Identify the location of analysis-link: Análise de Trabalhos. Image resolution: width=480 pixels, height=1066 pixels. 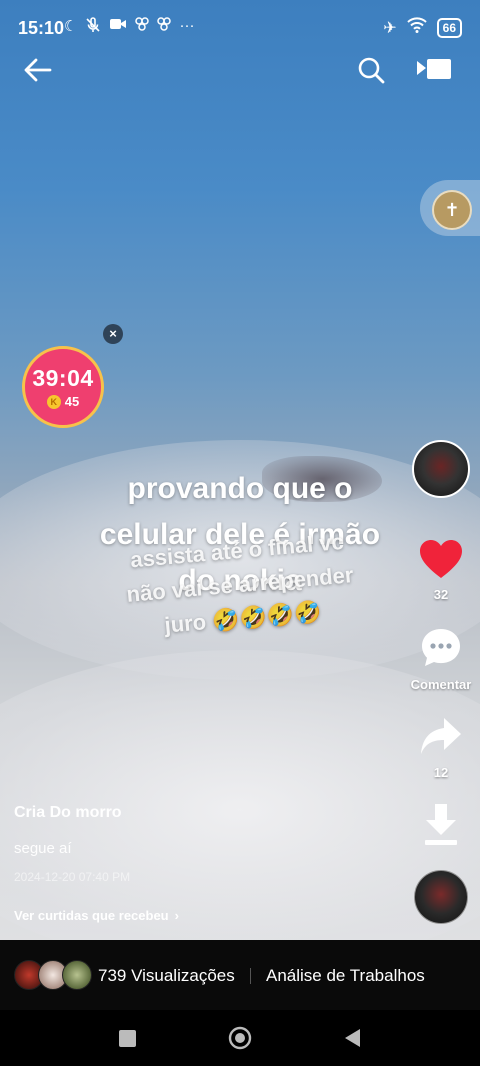
(345, 976).